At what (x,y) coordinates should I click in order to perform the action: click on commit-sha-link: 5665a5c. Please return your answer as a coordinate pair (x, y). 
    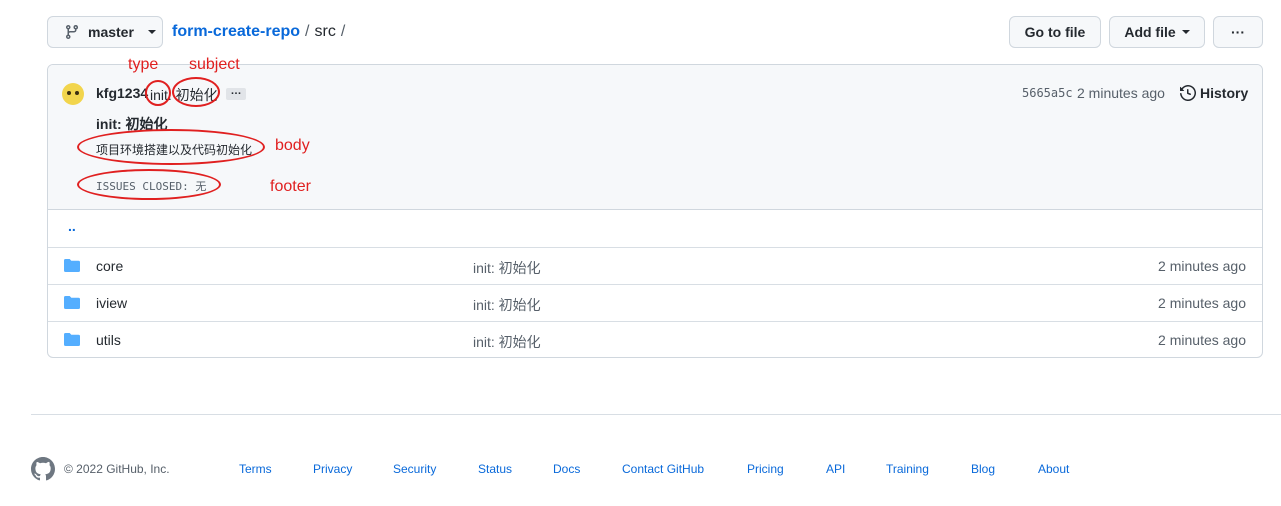
    Looking at the image, I should click on (1047, 93).